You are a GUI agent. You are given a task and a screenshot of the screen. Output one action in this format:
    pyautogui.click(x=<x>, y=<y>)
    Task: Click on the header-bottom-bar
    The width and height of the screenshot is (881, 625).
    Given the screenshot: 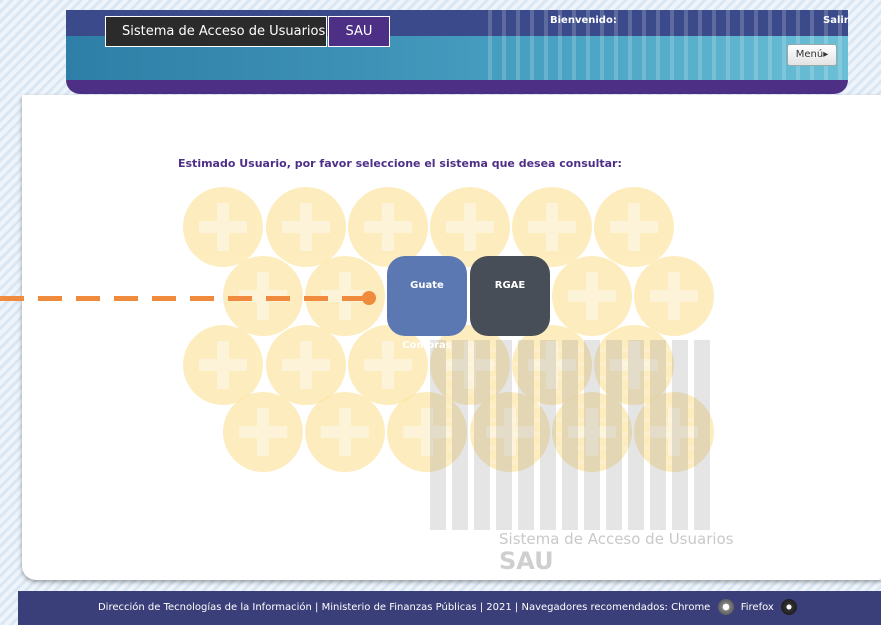 What is the action you would take?
    pyautogui.click(x=457, y=87)
    